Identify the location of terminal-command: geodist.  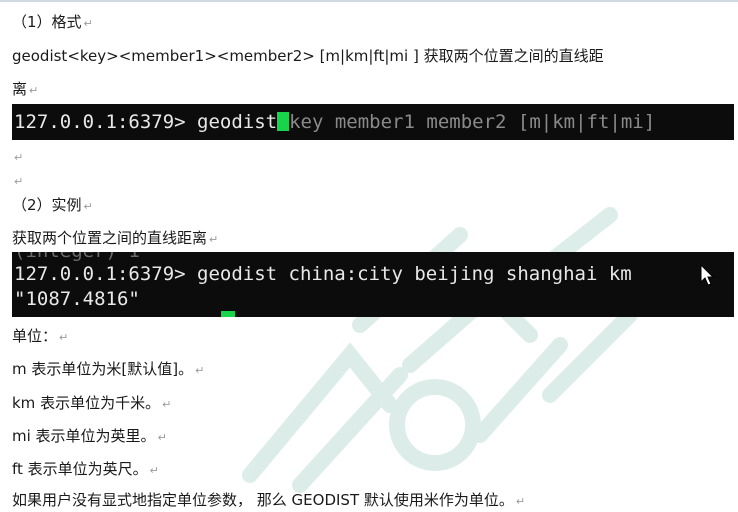
(237, 122).